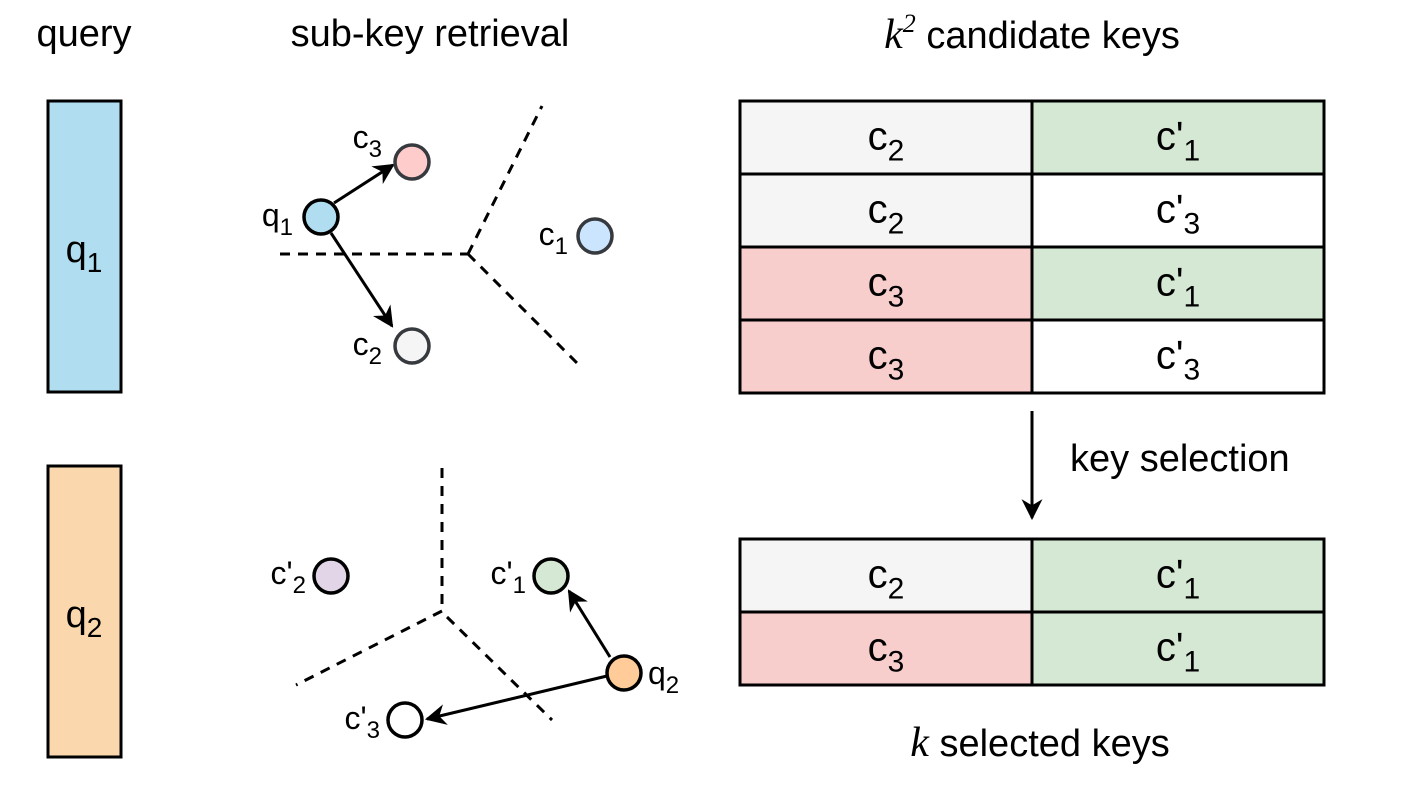 This screenshot has height=803, width=1405. Describe the element at coordinates (576, 238) in the screenshot. I see `point-c1: c1` at that location.